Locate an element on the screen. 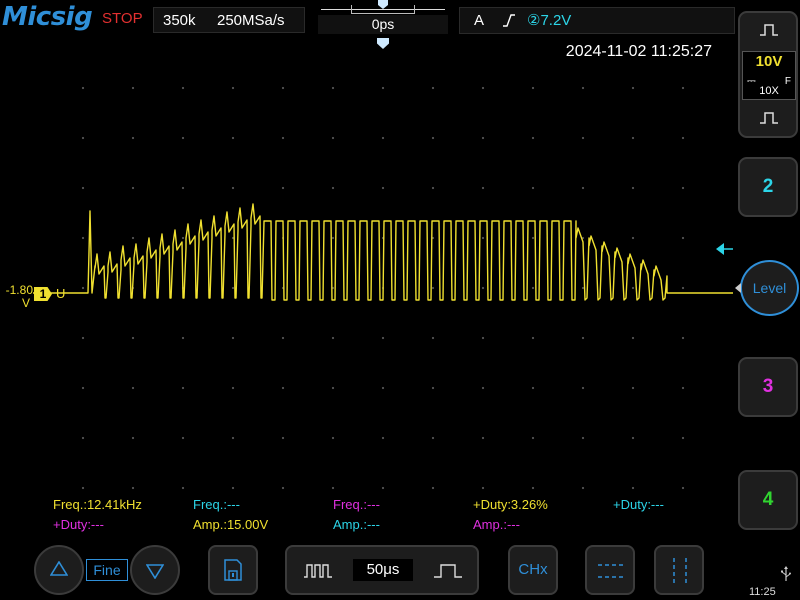 The width and height of the screenshot is (800, 600). ch1-offset-unit: V is located at coordinates (26, 303).